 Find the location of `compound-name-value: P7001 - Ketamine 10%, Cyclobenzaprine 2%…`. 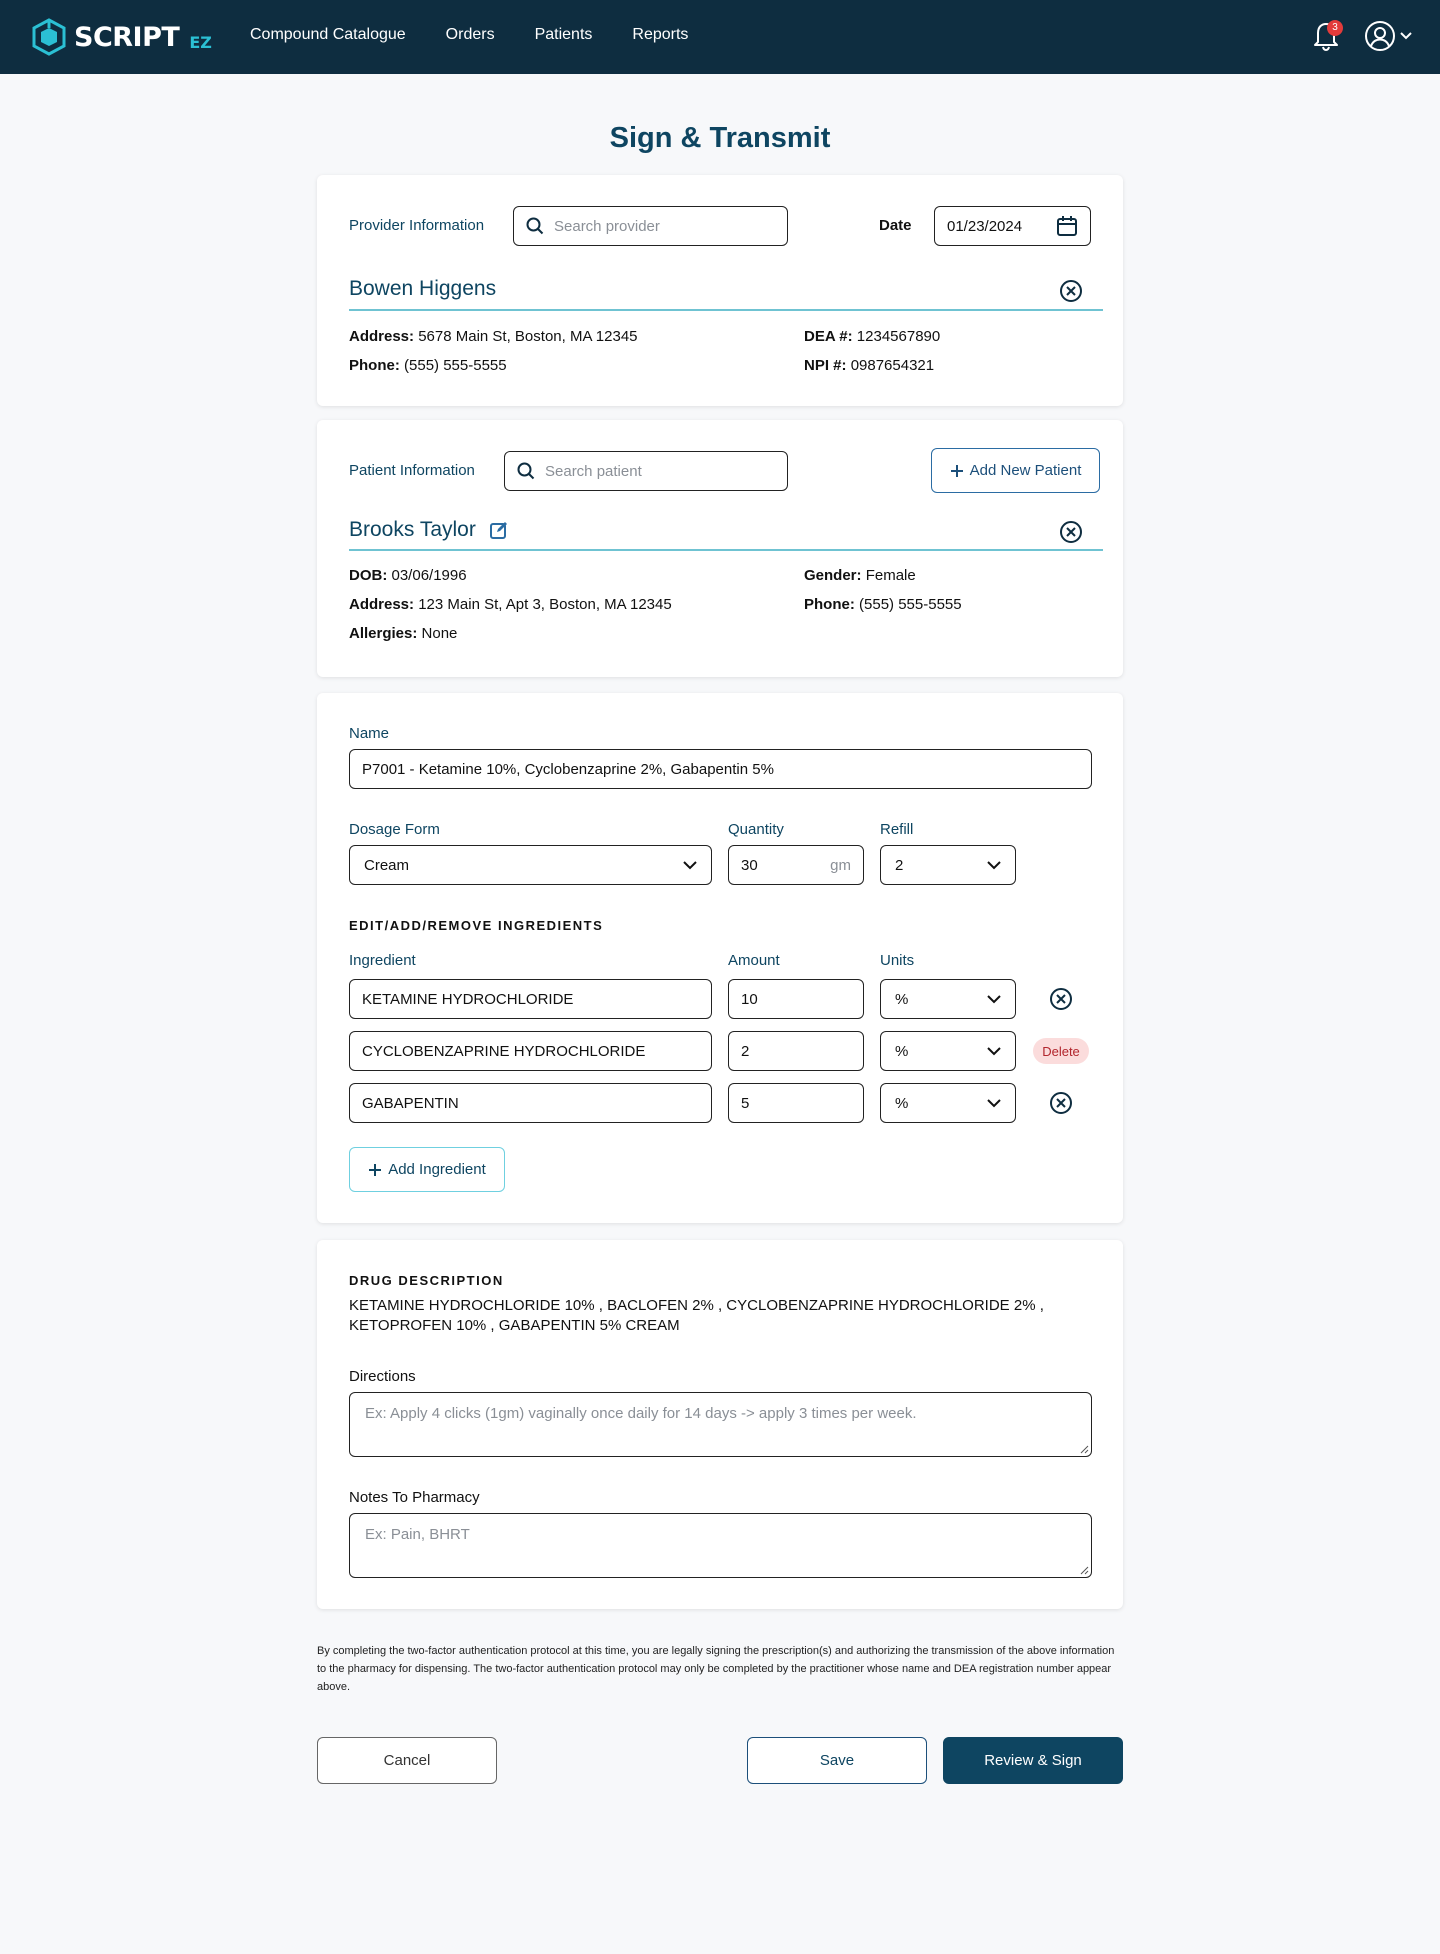

compound-name-value: P7001 - Ketamine 10%, Cyclobenzaprine 2%… is located at coordinates (568, 769).